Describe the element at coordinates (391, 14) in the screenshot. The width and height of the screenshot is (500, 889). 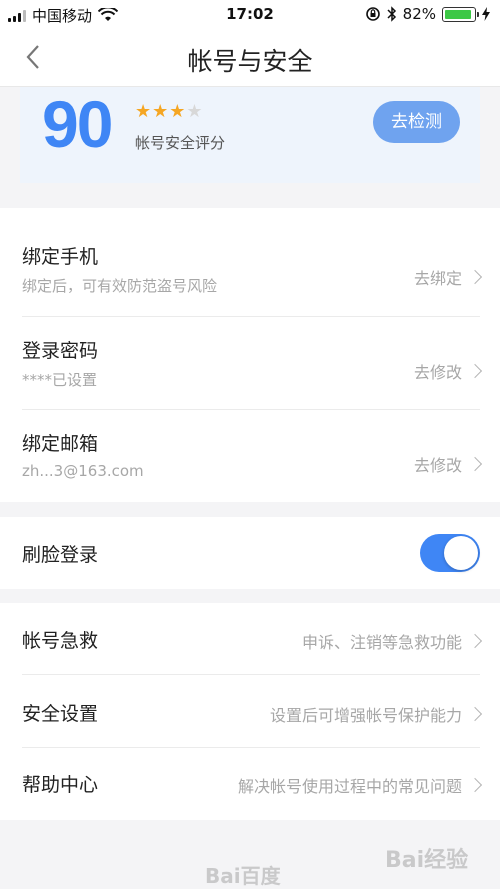
I see `bluetooth-icon` at that location.